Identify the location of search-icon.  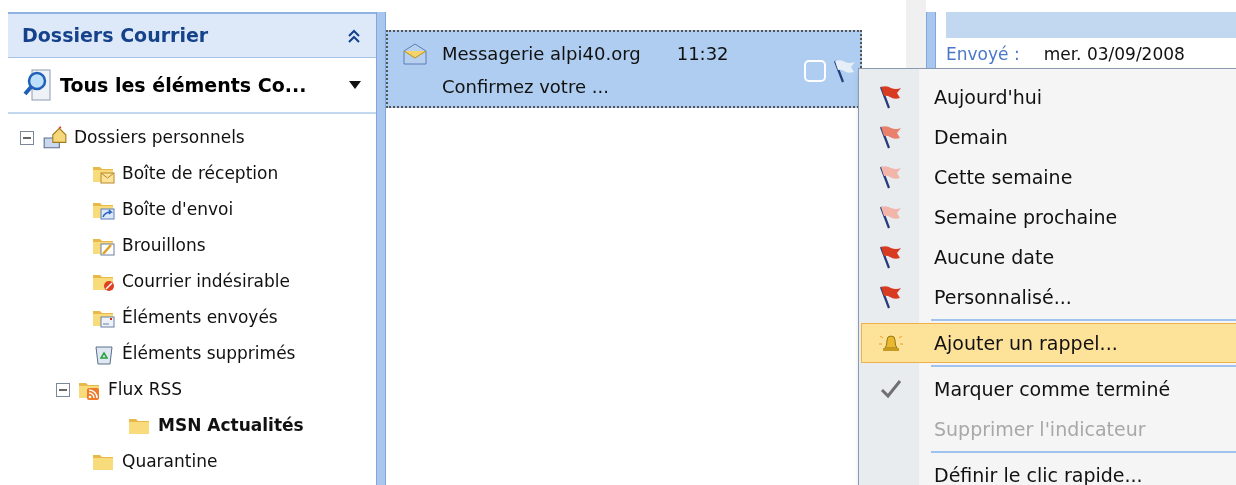
(38, 85).